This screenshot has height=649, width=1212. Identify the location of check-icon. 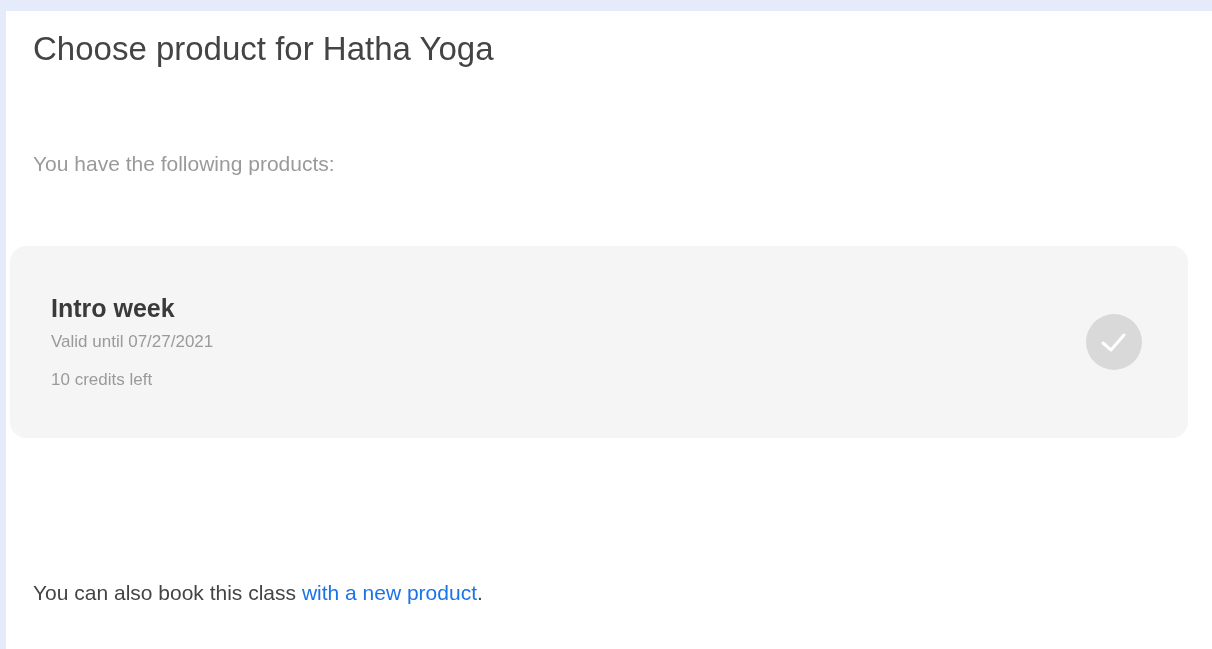
(1114, 342).